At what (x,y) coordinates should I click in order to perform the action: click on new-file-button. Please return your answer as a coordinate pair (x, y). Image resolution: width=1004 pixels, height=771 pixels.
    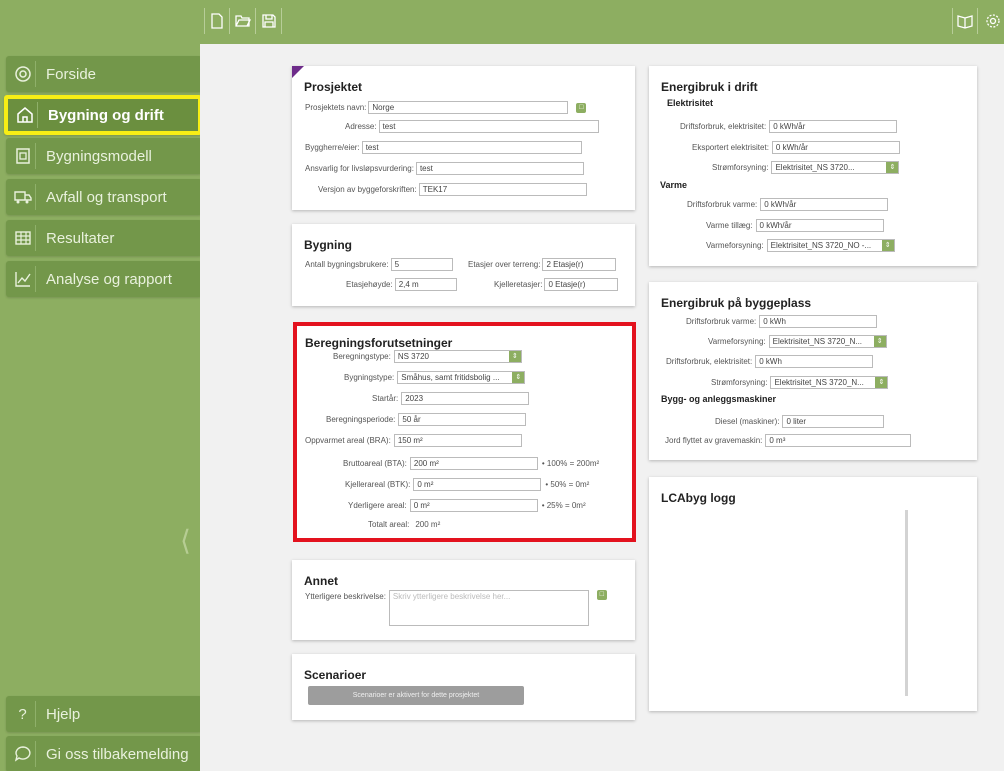
    Looking at the image, I should click on (217, 21).